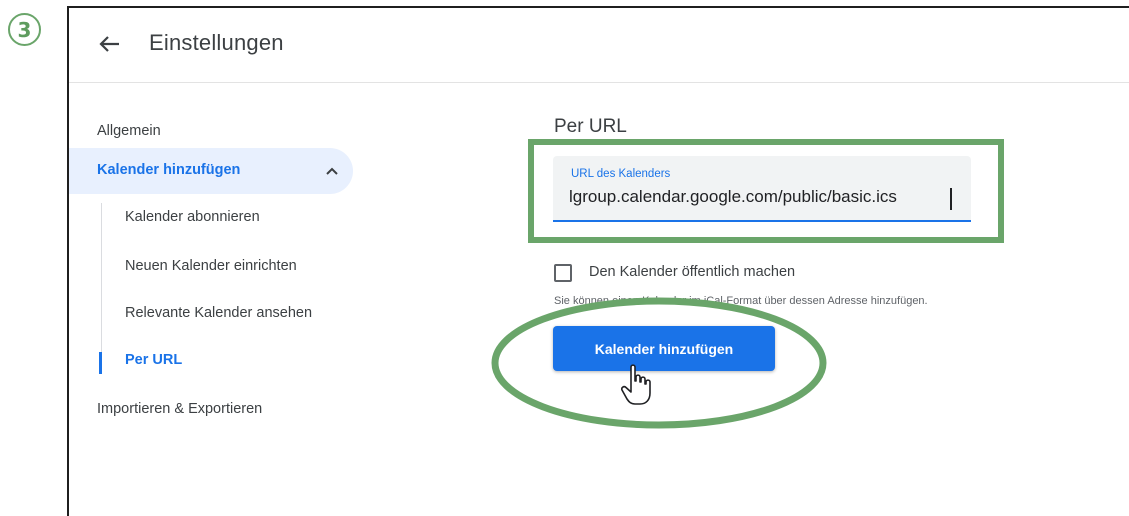 This screenshot has height=516, width=1129. What do you see at coordinates (192, 217) in the screenshot?
I see `sidebar-item-subscribe: Kalender abonnieren` at bounding box center [192, 217].